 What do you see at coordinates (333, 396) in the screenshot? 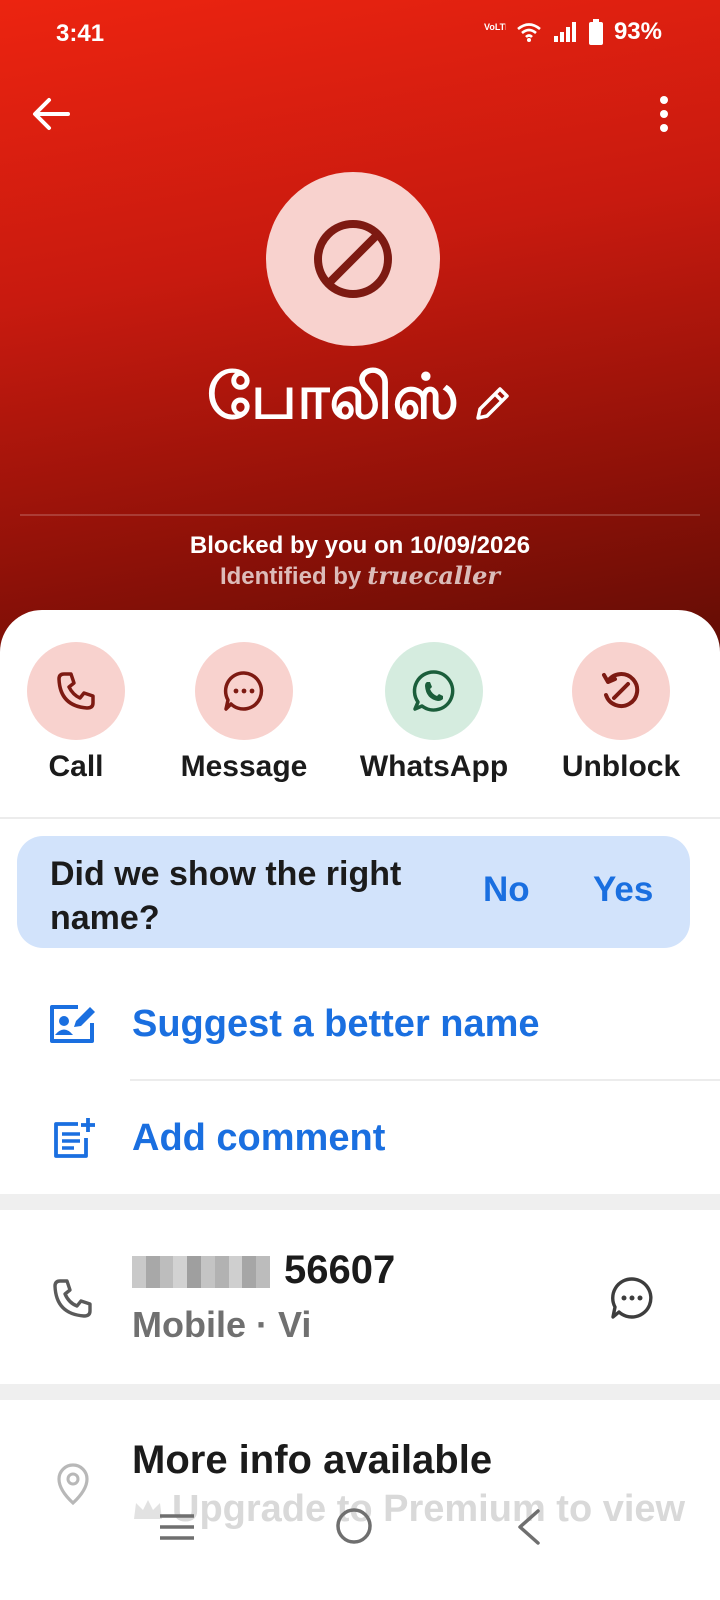
I see `contact-name: போலிஸ்` at bounding box center [333, 396].